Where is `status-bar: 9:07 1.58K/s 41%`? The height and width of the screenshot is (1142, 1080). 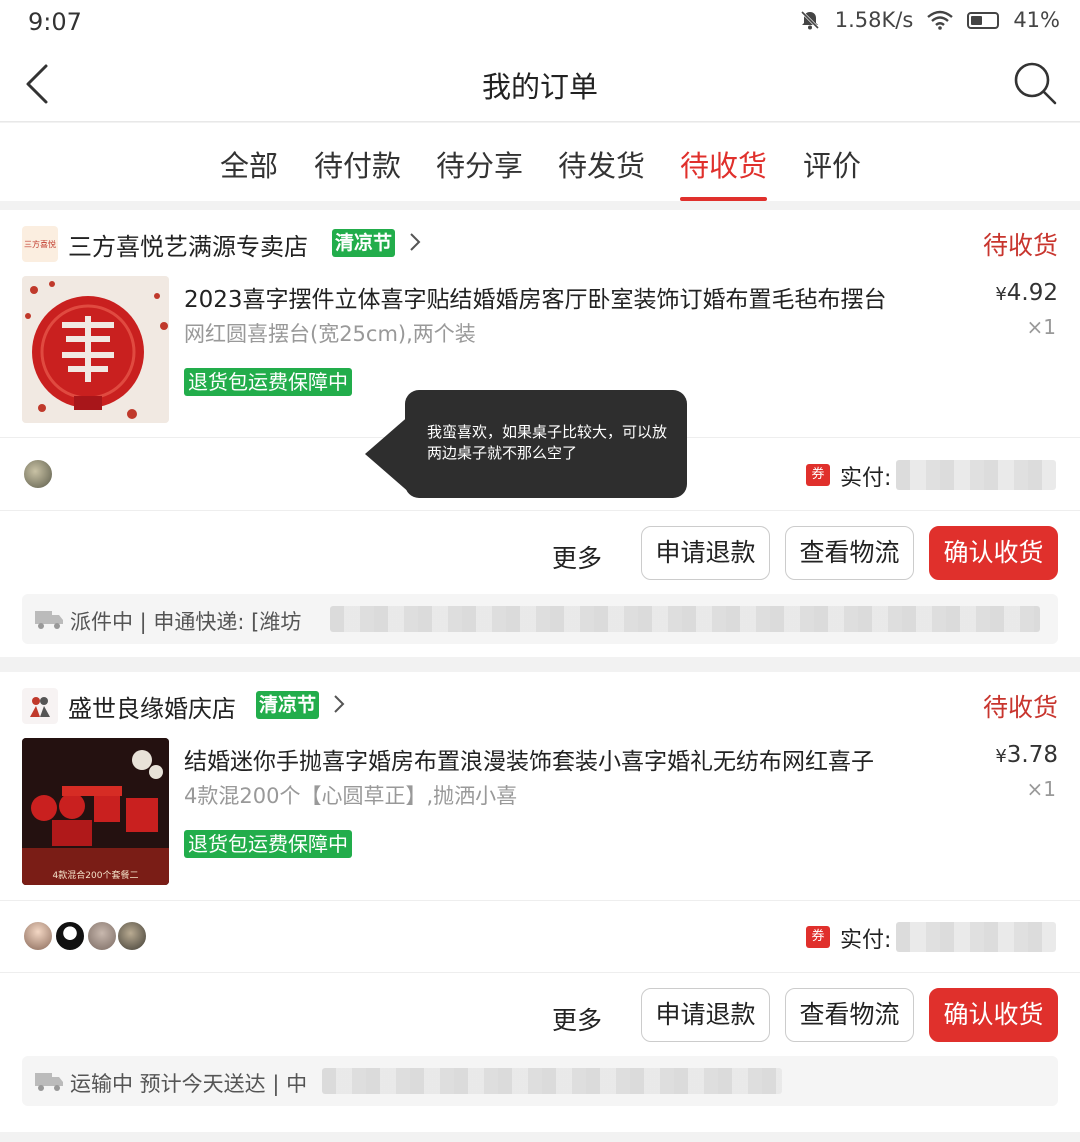
status-bar: 9:07 1.58K/s 41% is located at coordinates (540, 23).